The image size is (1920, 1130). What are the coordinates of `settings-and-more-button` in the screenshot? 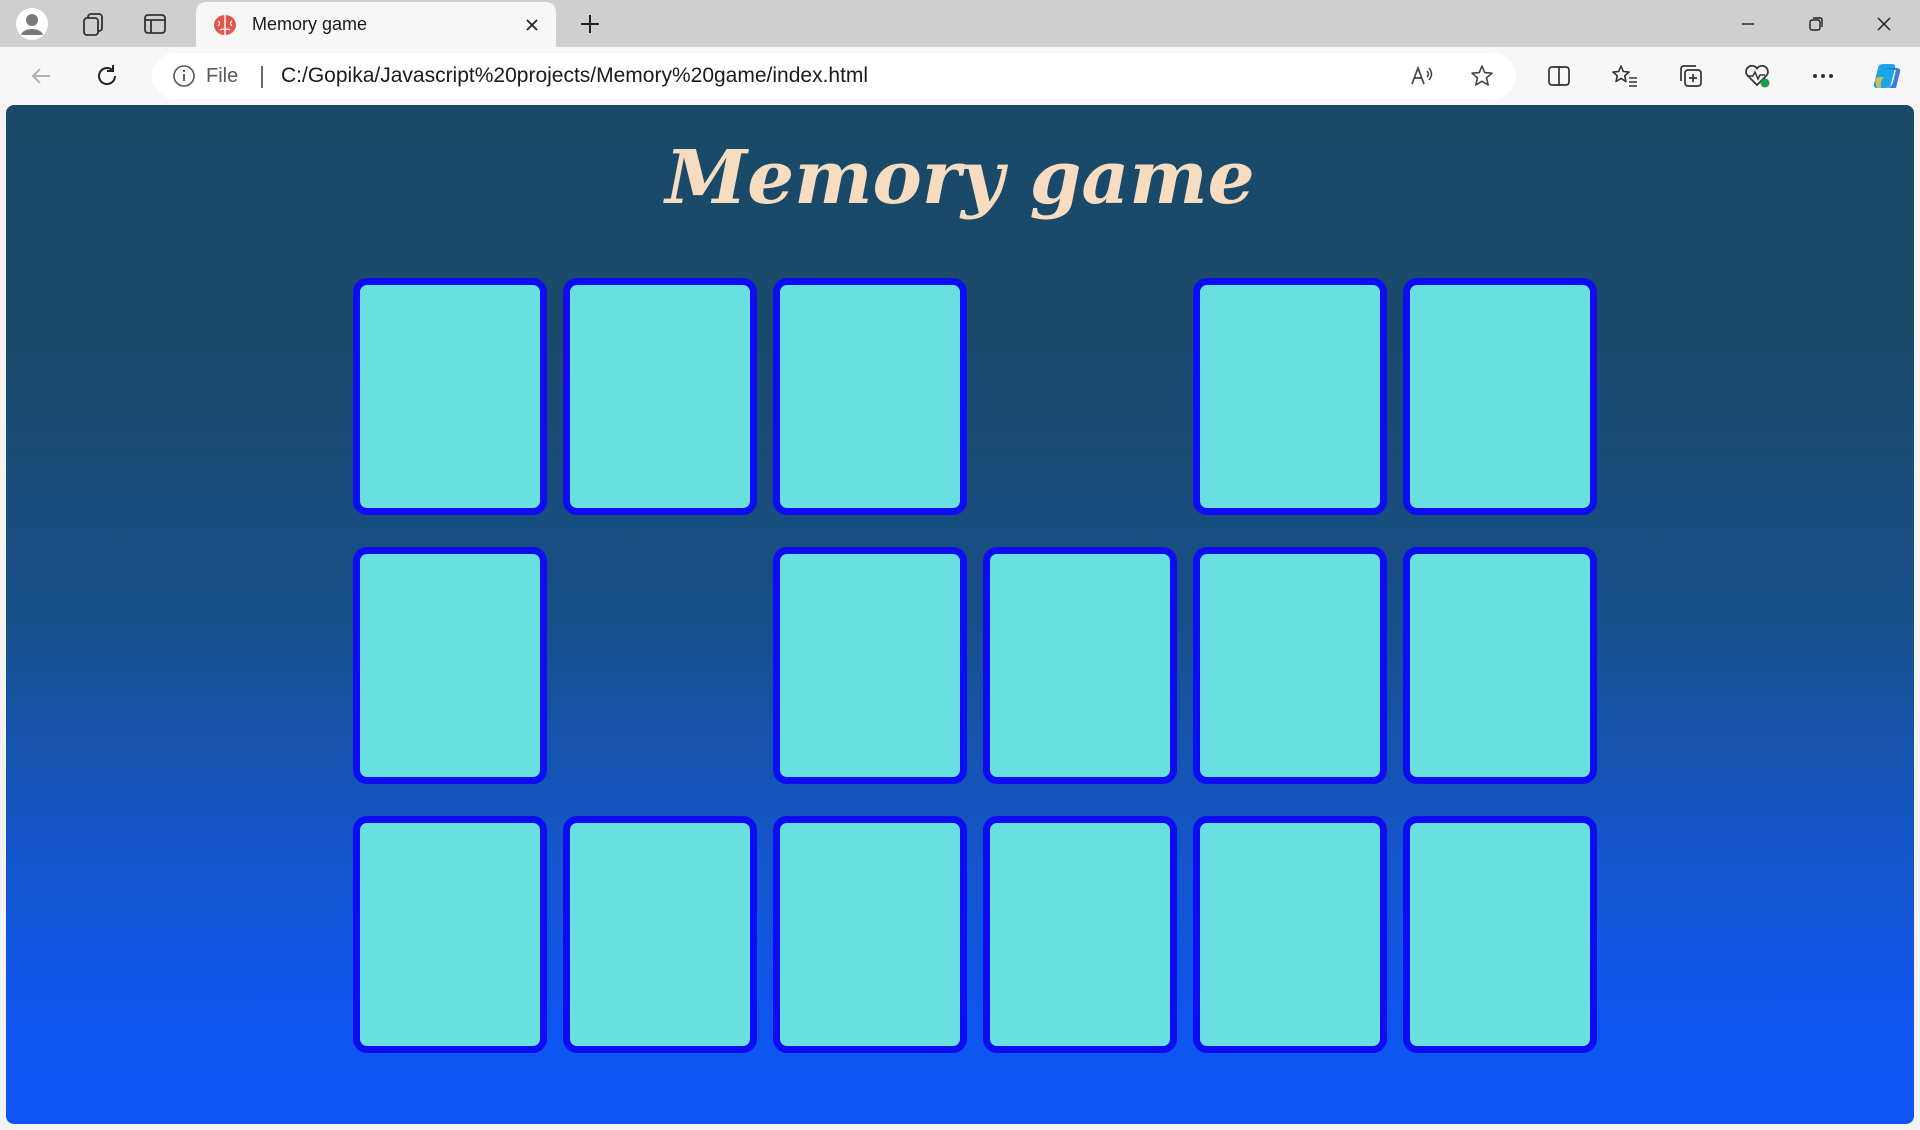 It's located at (1823, 76).